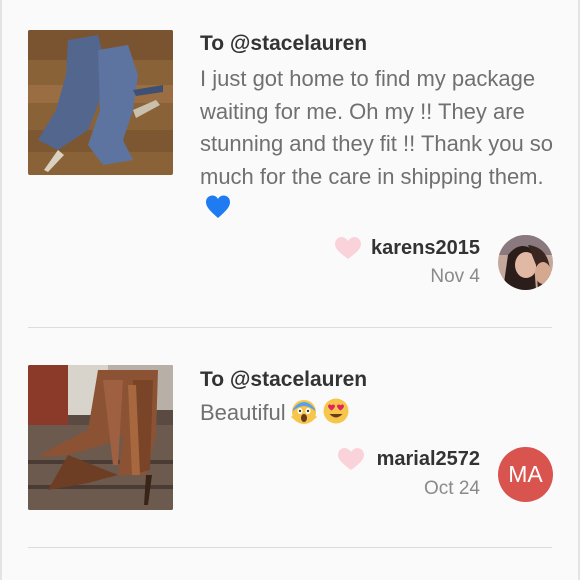  What do you see at coordinates (304, 411) in the screenshot?
I see `screaming-face-emoji-icon` at bounding box center [304, 411].